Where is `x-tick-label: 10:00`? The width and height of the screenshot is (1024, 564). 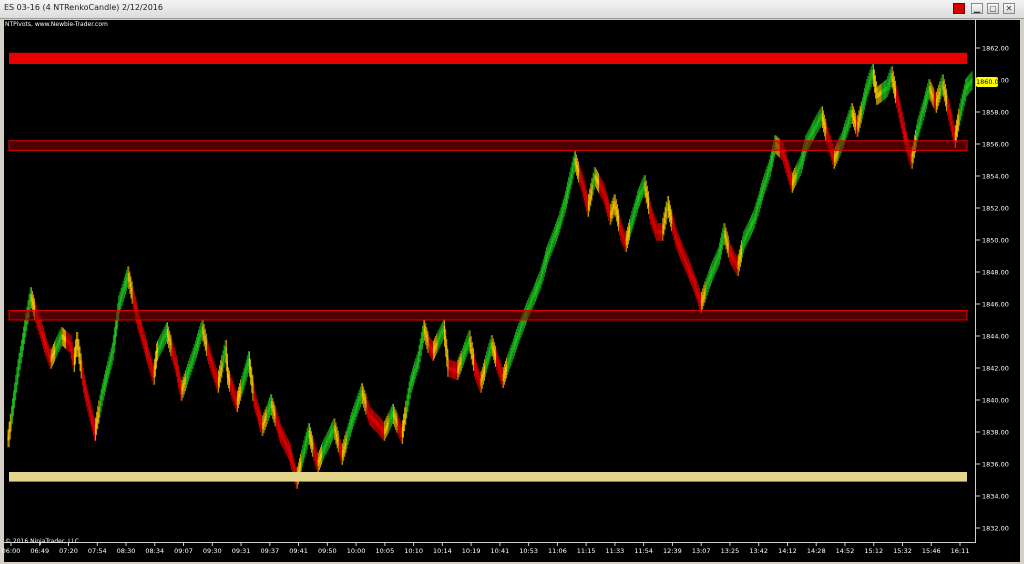 x-tick-label: 10:00 is located at coordinates (356, 551).